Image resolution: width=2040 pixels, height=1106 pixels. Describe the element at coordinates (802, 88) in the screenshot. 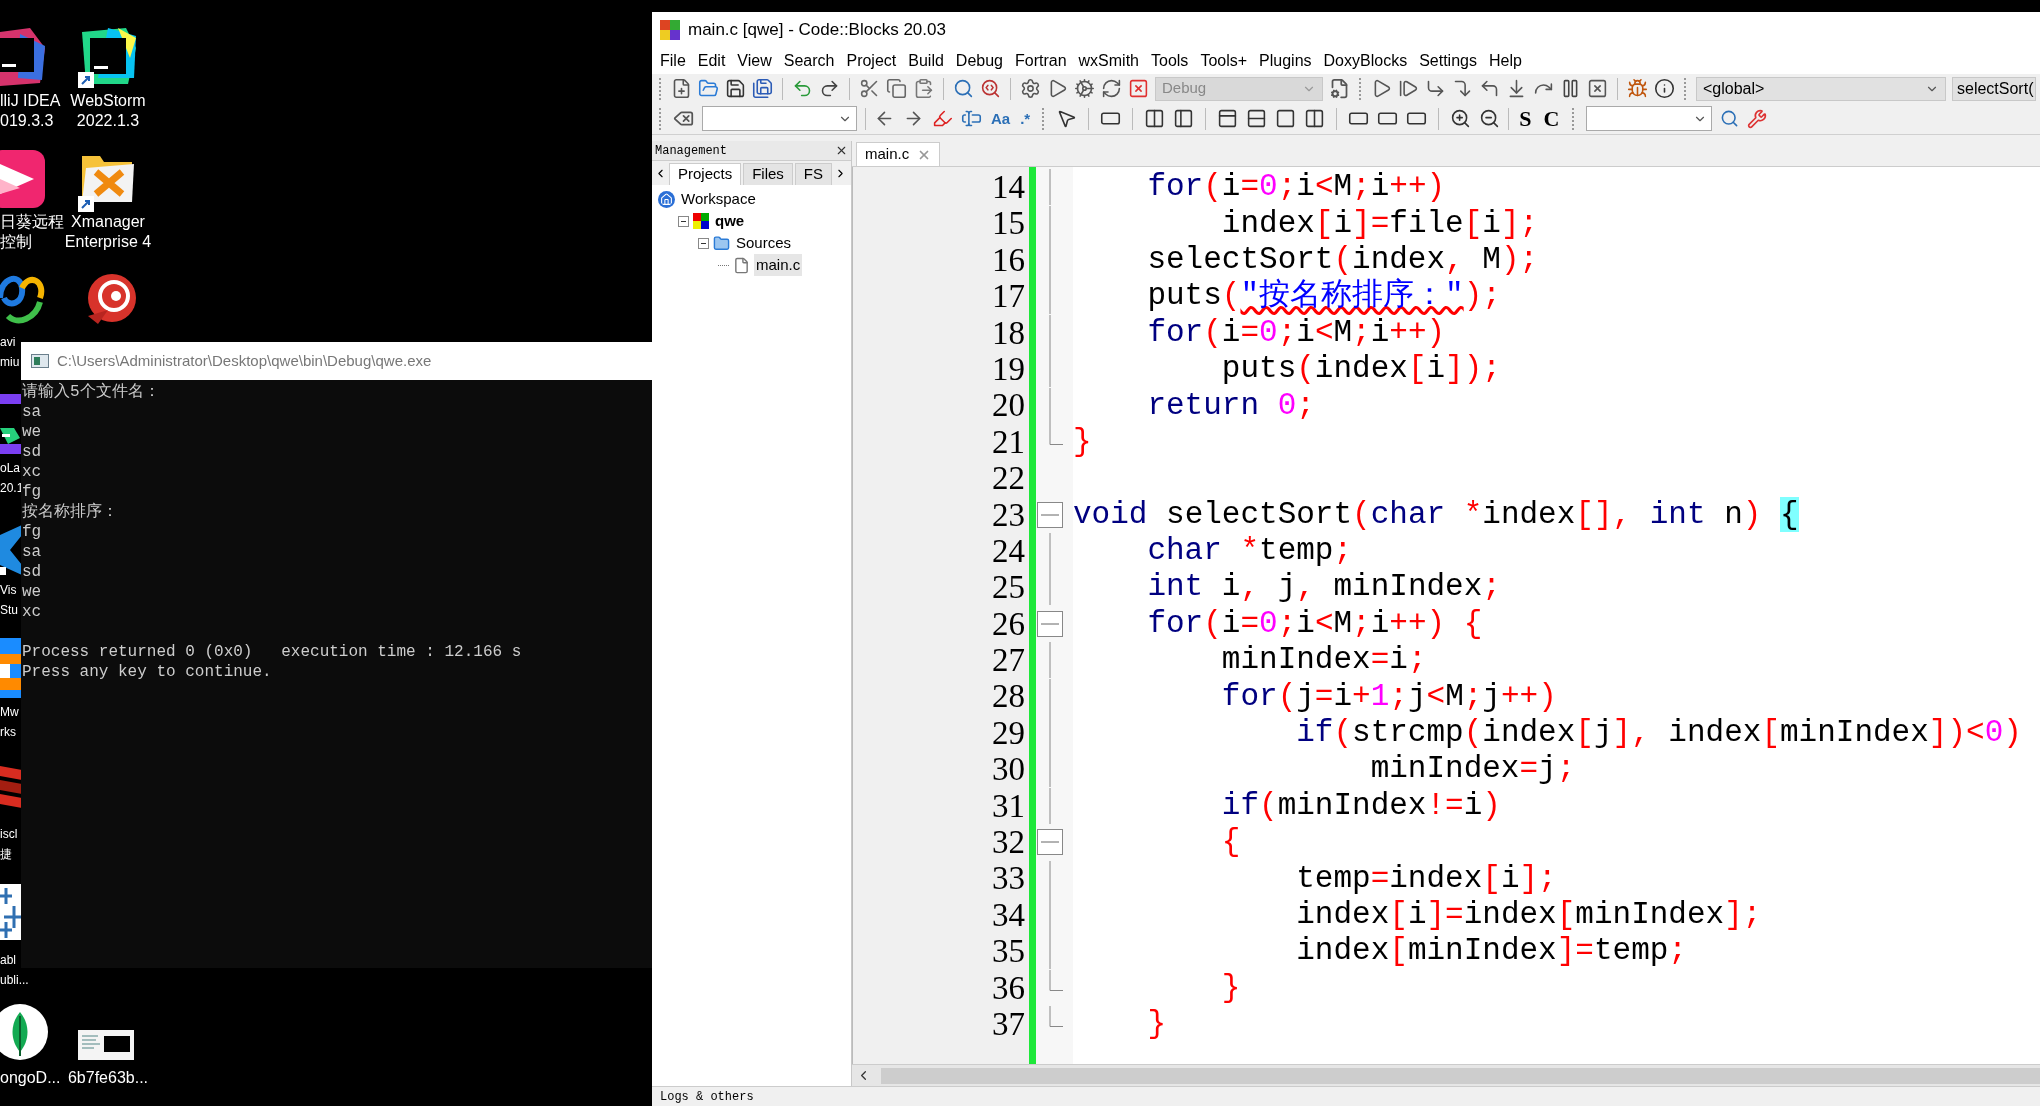

I see `undo-icon` at that location.